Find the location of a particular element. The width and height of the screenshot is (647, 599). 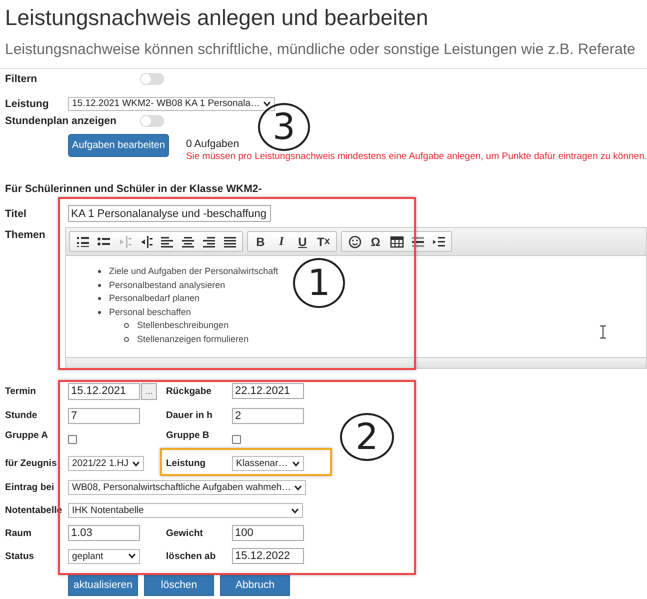

field-label: Termin is located at coordinates (21, 391).